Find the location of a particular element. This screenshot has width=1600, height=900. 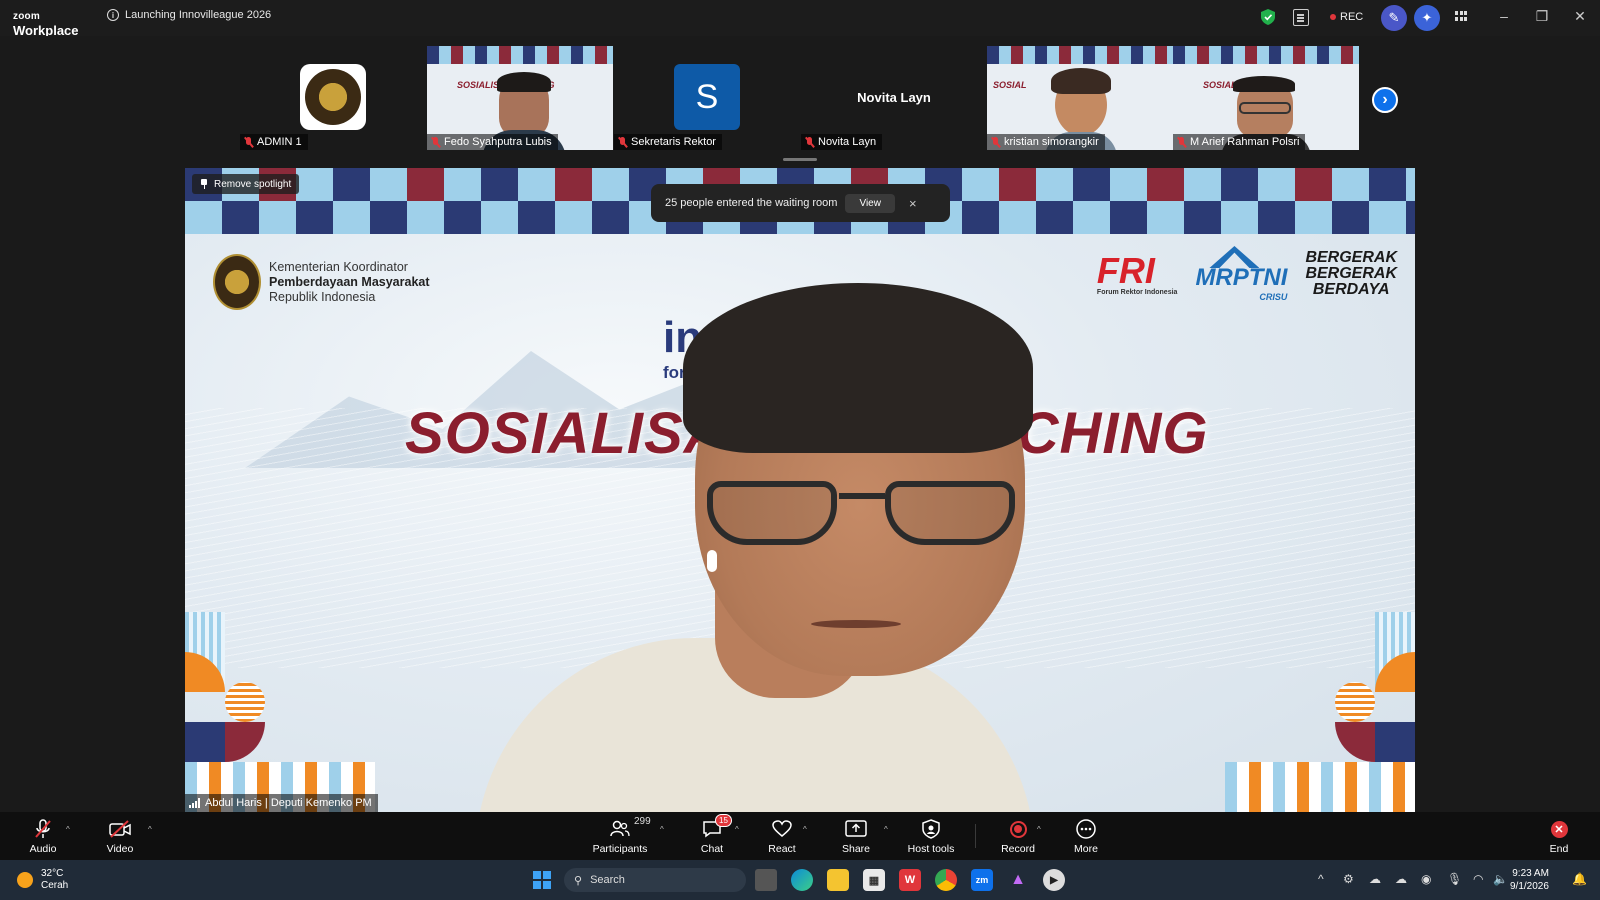

edge-browser-icon is located at coordinates (802, 880).